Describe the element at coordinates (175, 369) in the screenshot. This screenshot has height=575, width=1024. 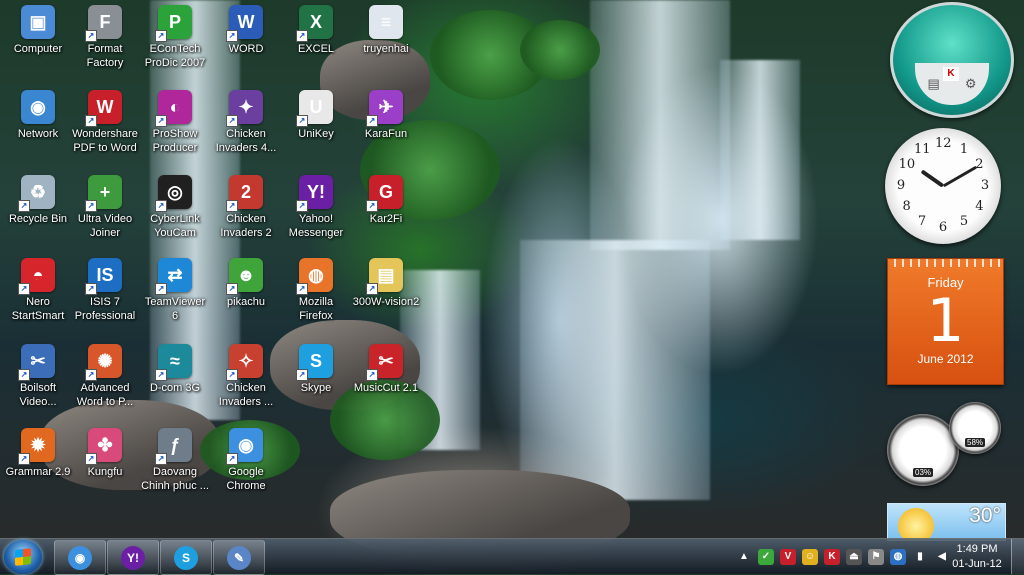
I see `desktop-shortcut: ≈ ↗ D-com 3G` at that location.